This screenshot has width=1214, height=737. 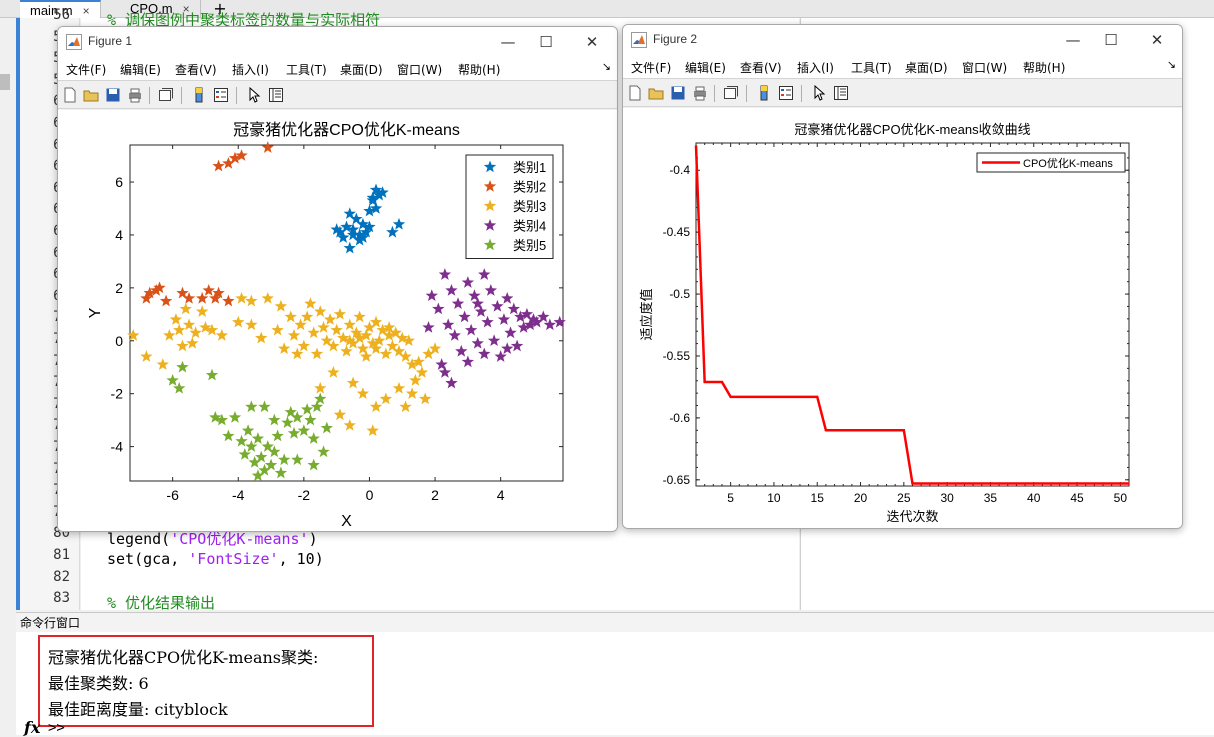 What do you see at coordinates (730, 498) in the screenshot?
I see `x-tick-label: 5` at bounding box center [730, 498].